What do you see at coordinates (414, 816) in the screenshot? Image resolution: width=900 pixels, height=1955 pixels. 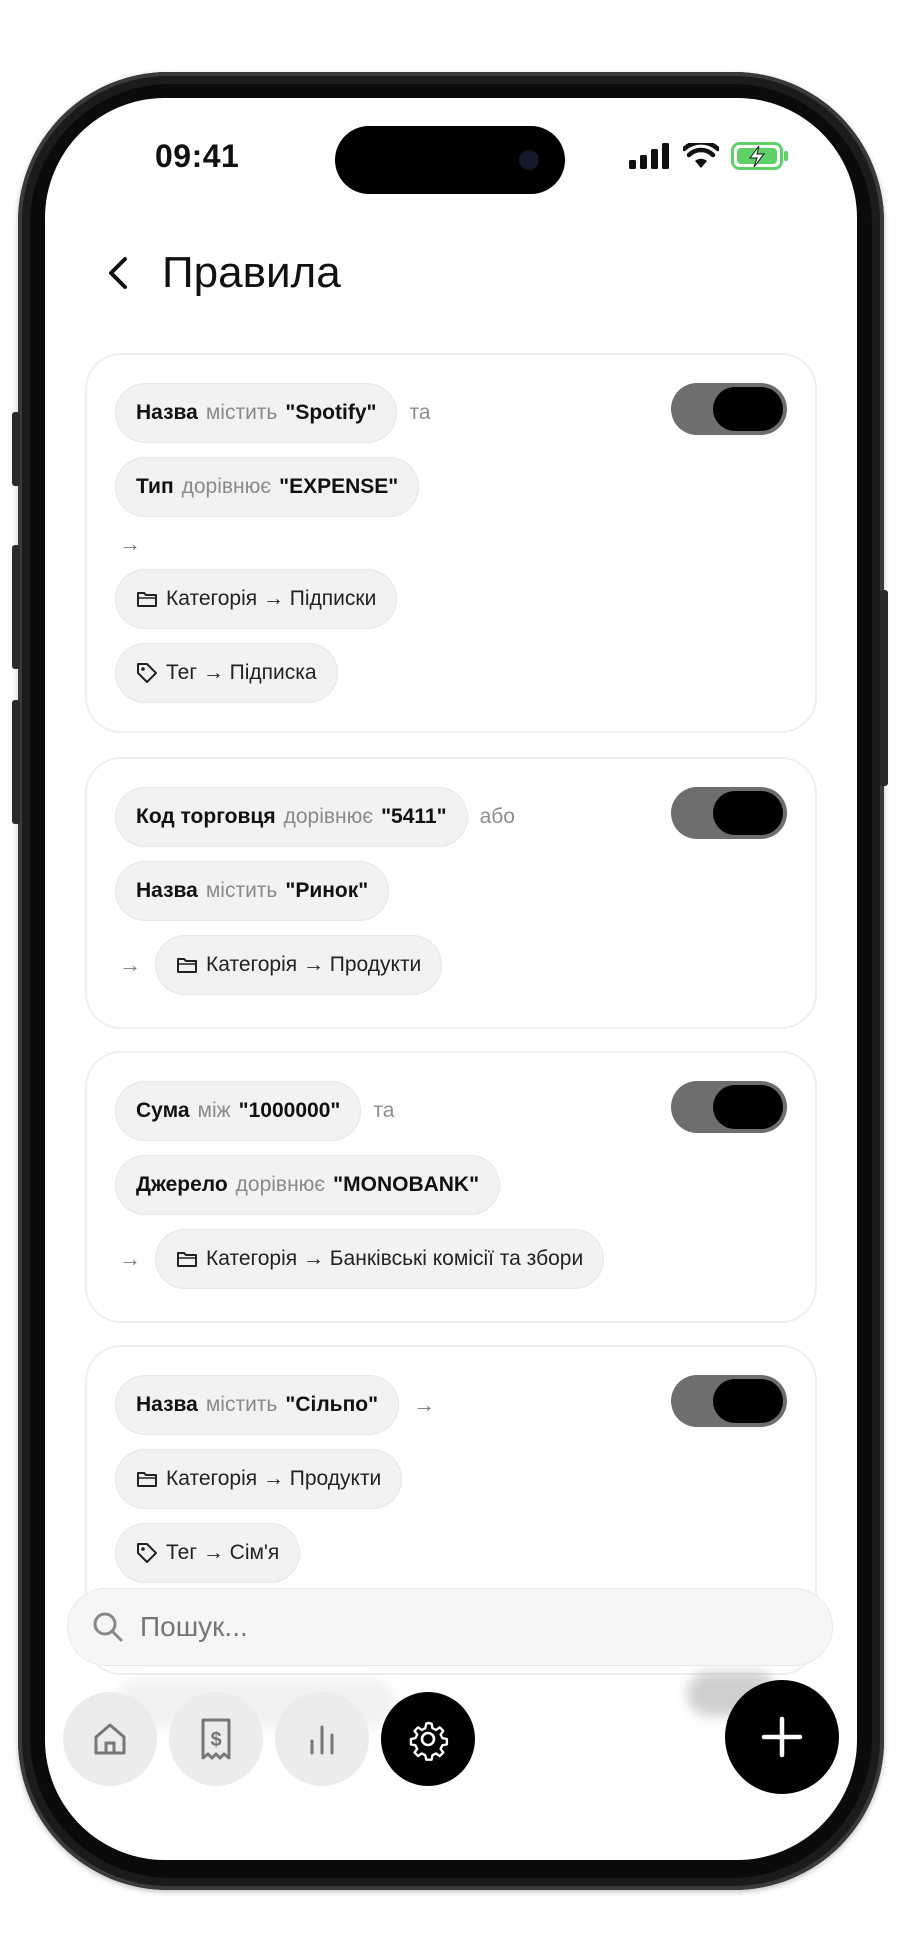 I see `condition-value: "5411"` at bounding box center [414, 816].